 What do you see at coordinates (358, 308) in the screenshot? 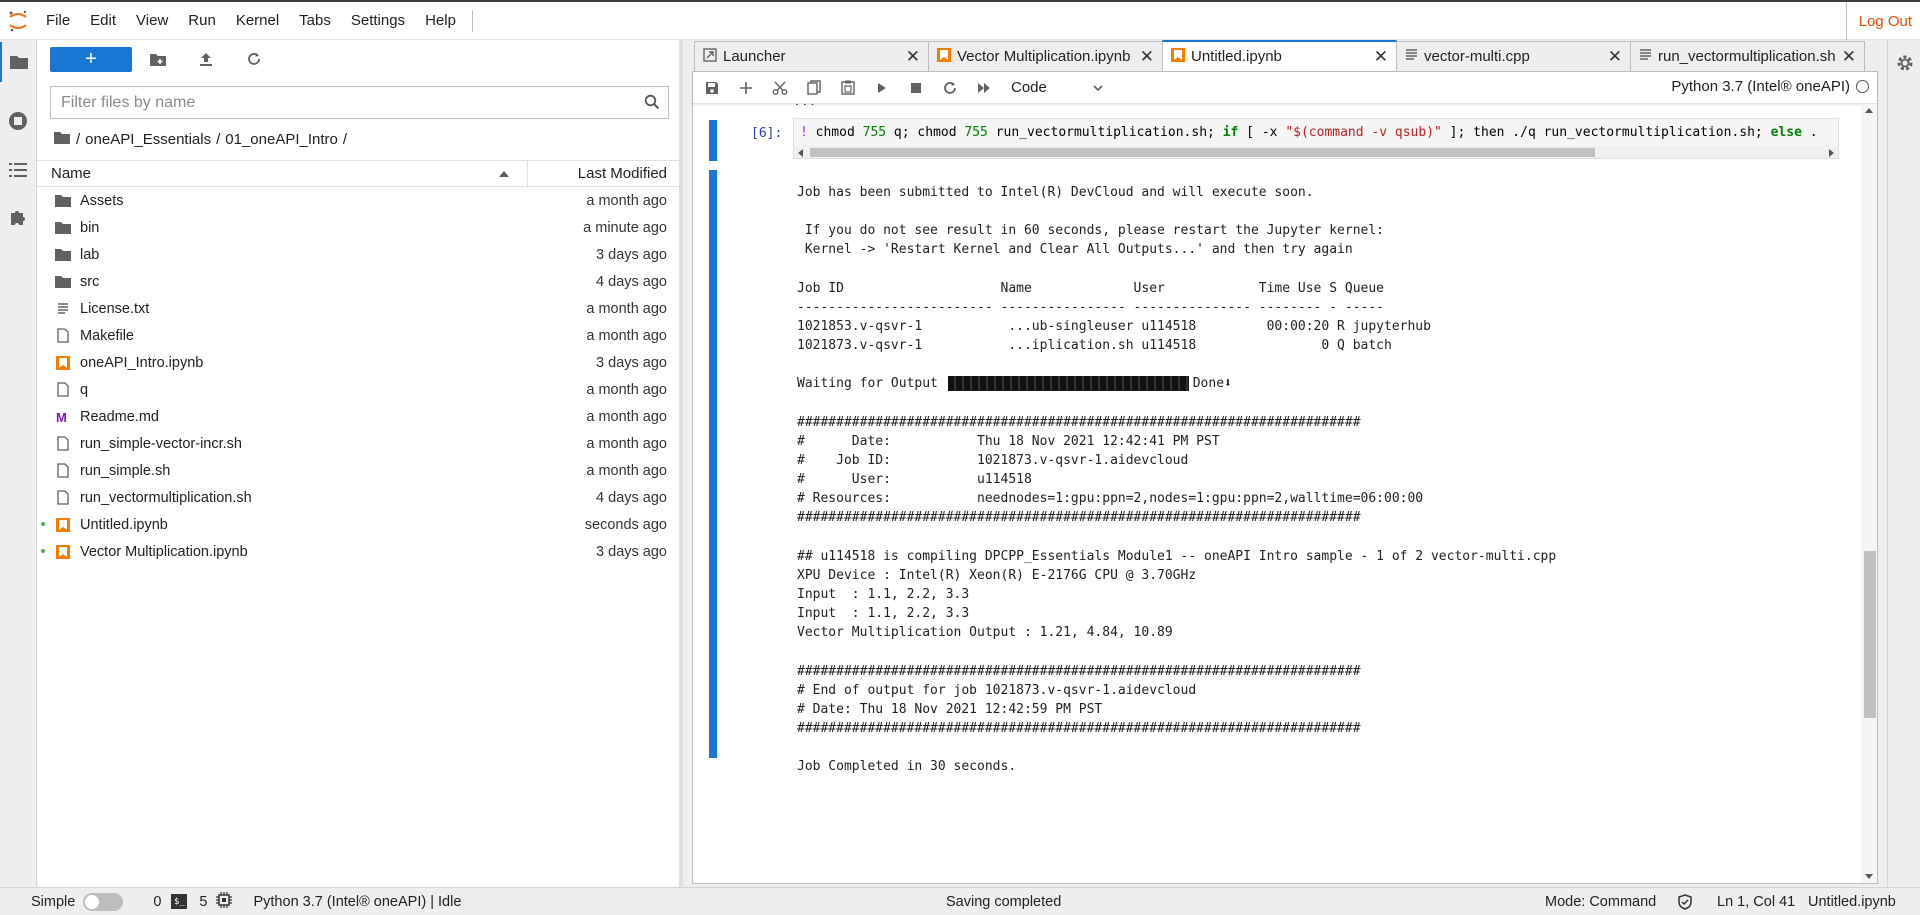
I see `file-list-item: License.txt a month ago` at bounding box center [358, 308].